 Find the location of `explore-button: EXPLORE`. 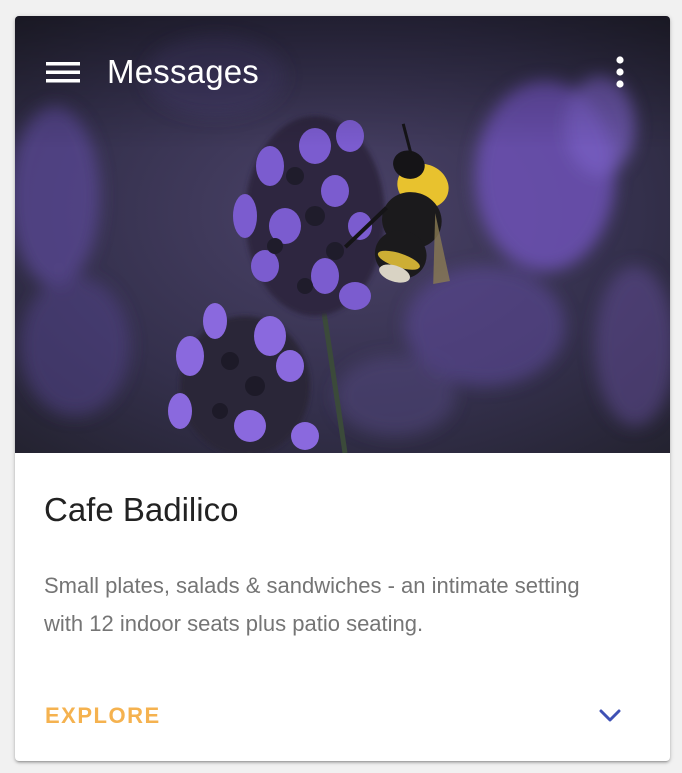

explore-button: EXPLORE is located at coordinates (103, 716).